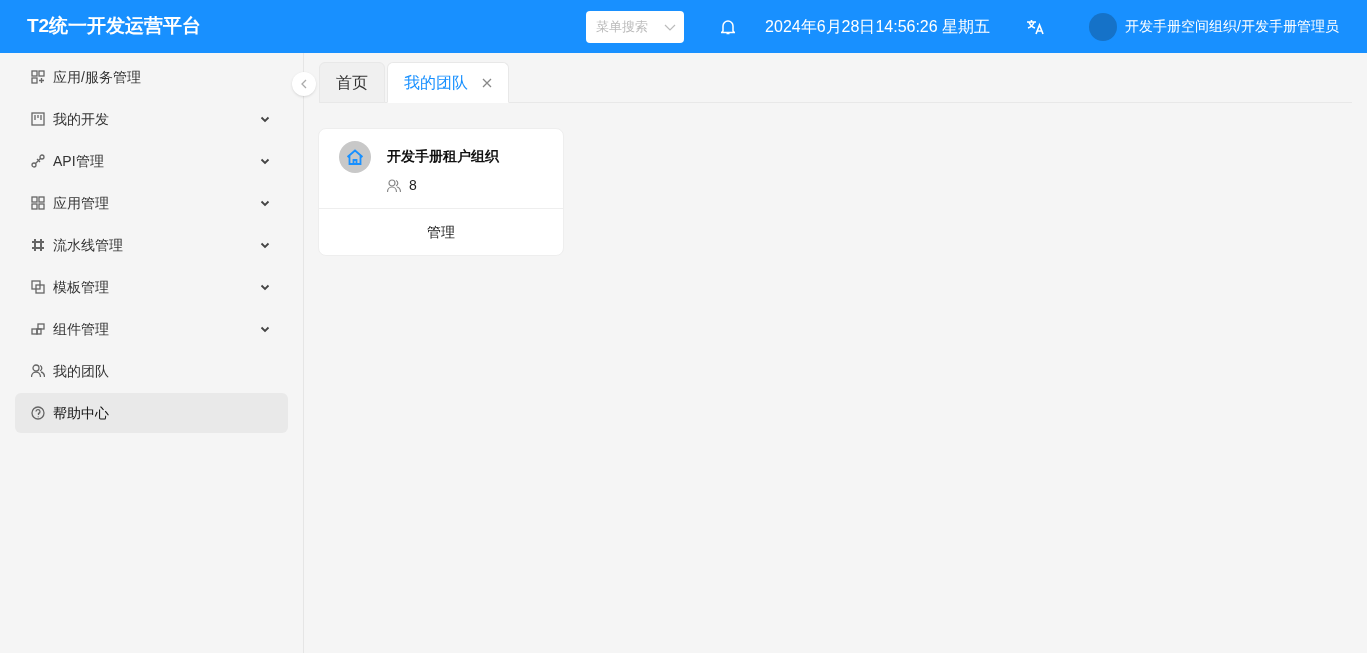 The image size is (1367, 653). What do you see at coordinates (151, 245) in the screenshot?
I see `sidebar-item: 流水线管理` at bounding box center [151, 245].